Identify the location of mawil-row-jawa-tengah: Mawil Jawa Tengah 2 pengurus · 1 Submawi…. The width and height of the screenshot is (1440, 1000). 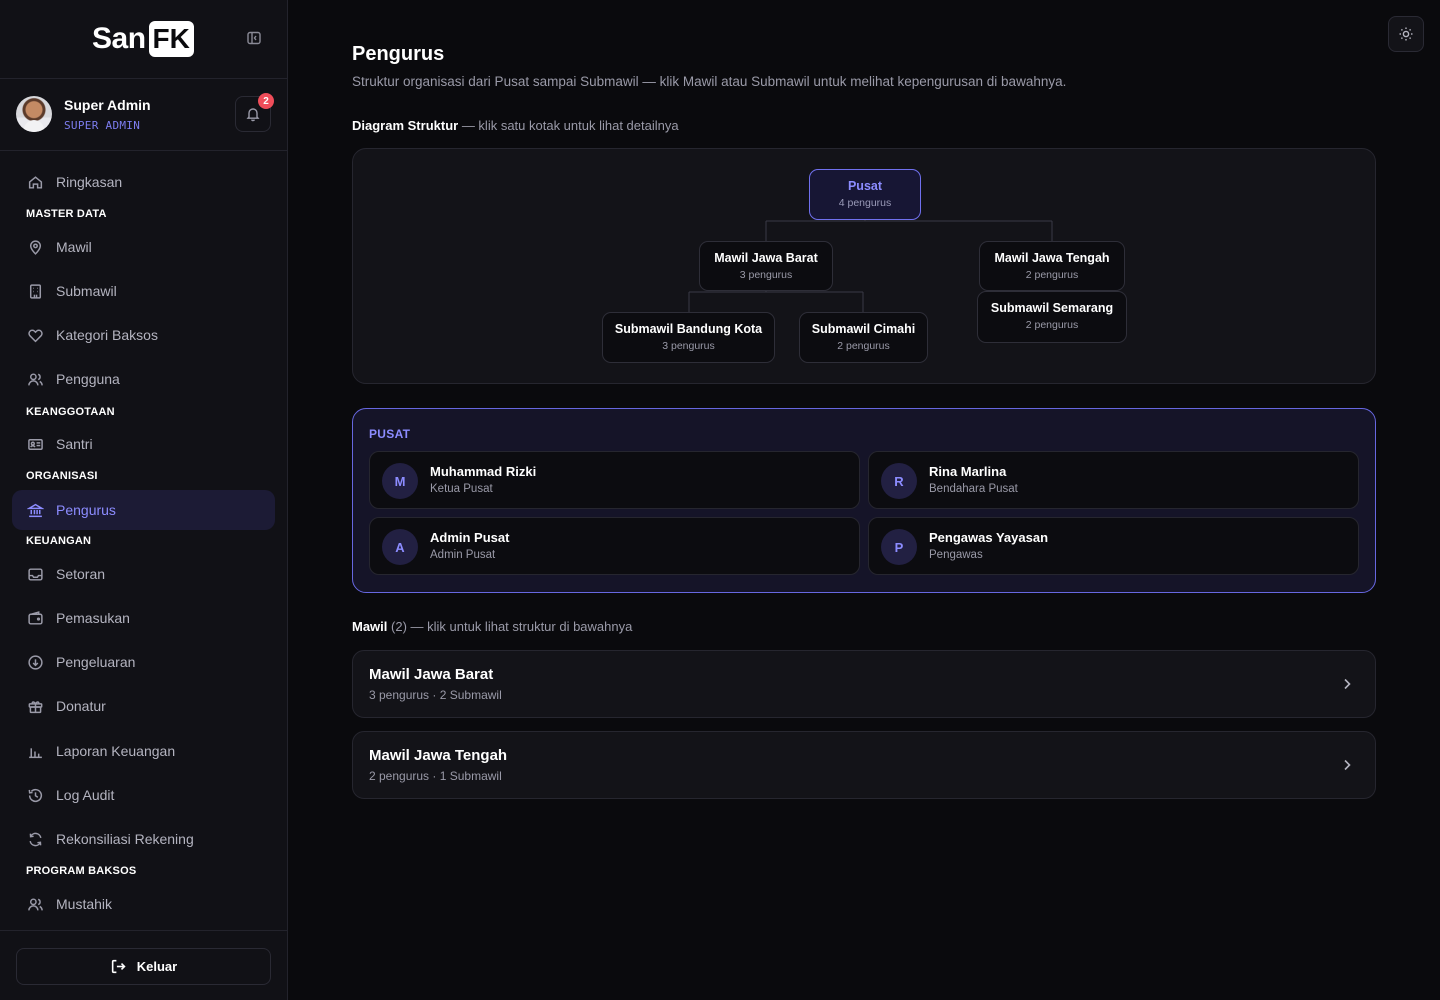
(864, 765).